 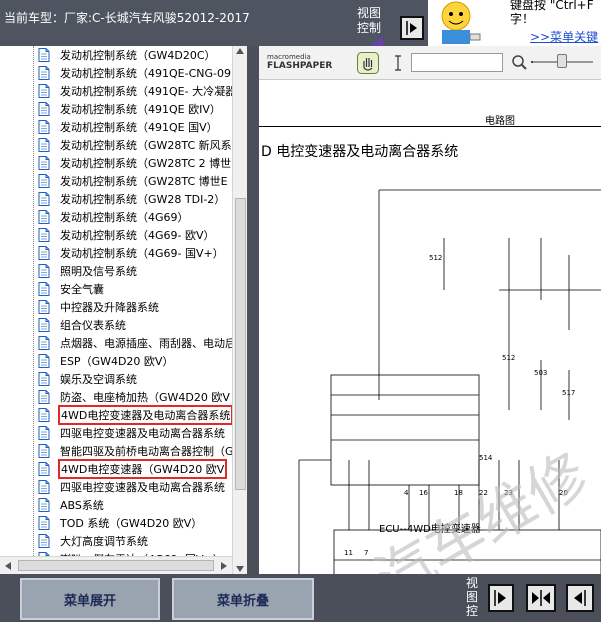 I want to click on tree-item: 娱乐及空调系统, so click(x=116, y=379).